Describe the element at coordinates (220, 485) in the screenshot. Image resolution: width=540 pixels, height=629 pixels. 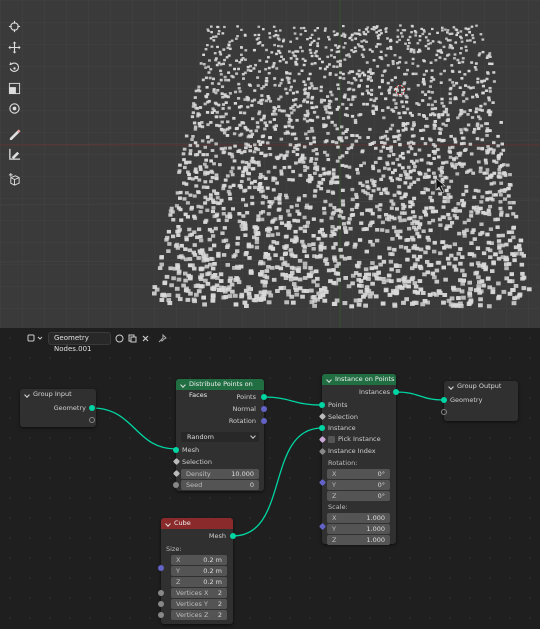
I see `seed-field: Seed 0` at that location.